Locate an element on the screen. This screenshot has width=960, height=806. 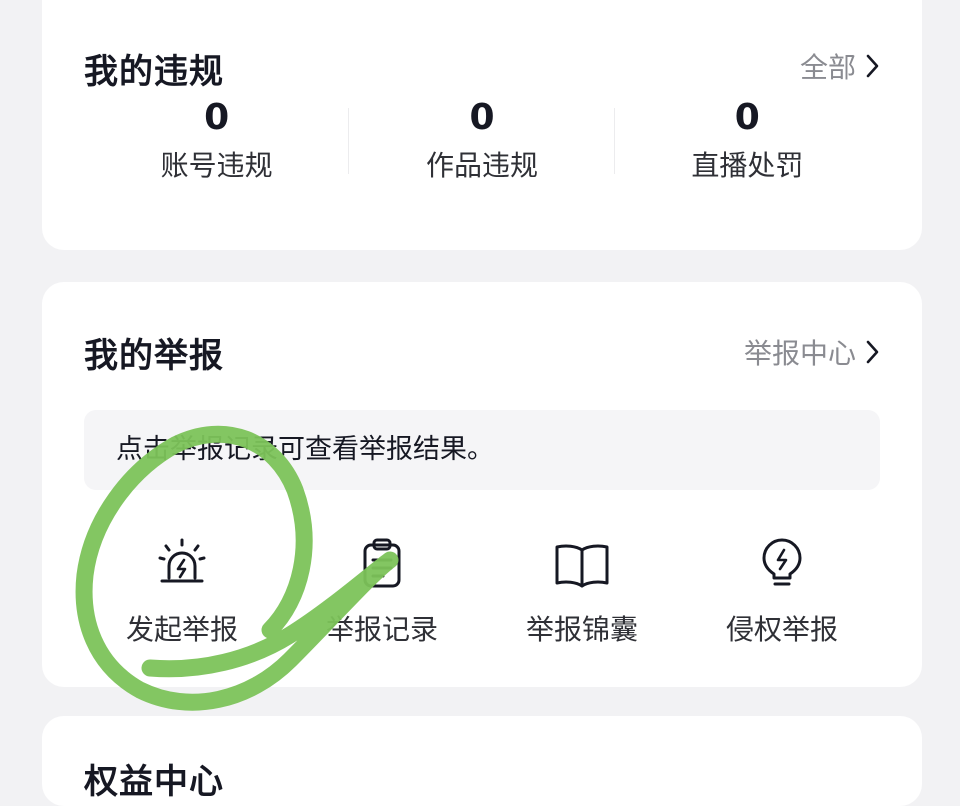
stat-live-penalties: 0 直播处罚 is located at coordinates (747, 143).